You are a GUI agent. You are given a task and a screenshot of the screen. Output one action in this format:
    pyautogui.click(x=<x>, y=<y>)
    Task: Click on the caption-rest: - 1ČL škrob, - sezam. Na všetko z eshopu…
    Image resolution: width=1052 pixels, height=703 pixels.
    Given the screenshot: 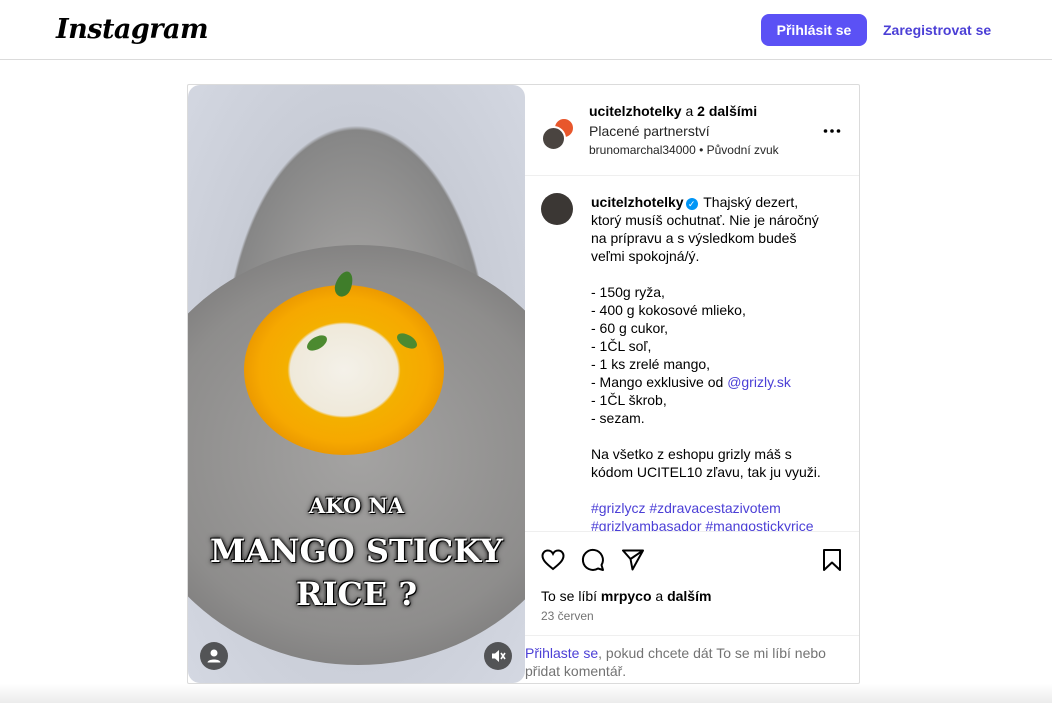 What is the action you would take?
    pyautogui.click(x=706, y=436)
    